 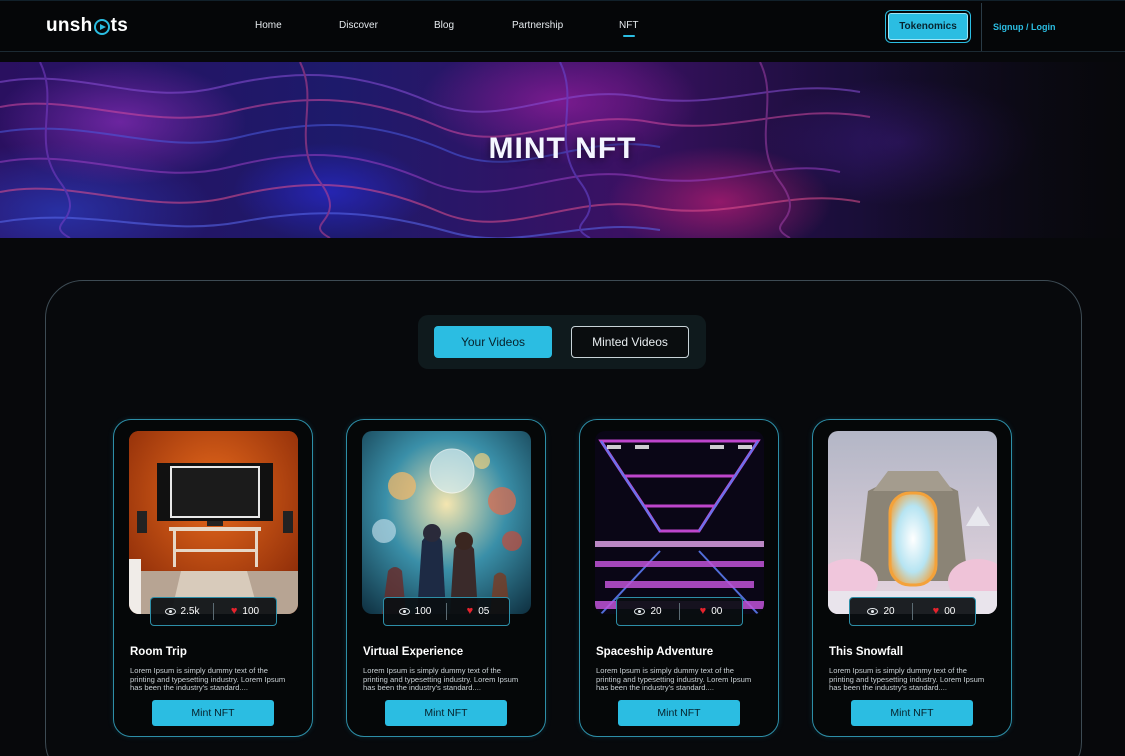 I want to click on virtual-experience-image, so click(x=446, y=522).